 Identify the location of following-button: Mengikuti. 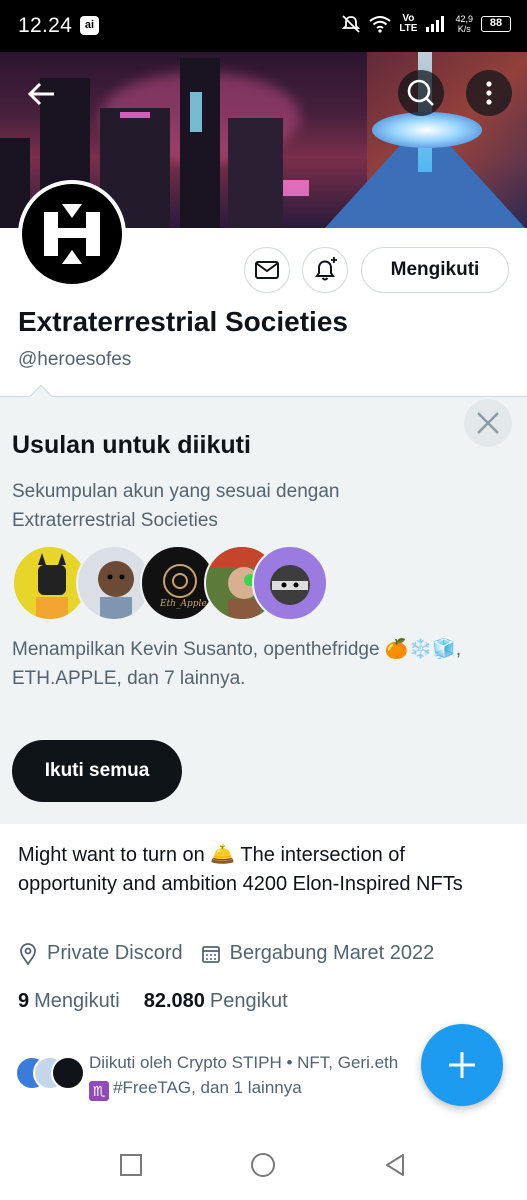
(435, 270).